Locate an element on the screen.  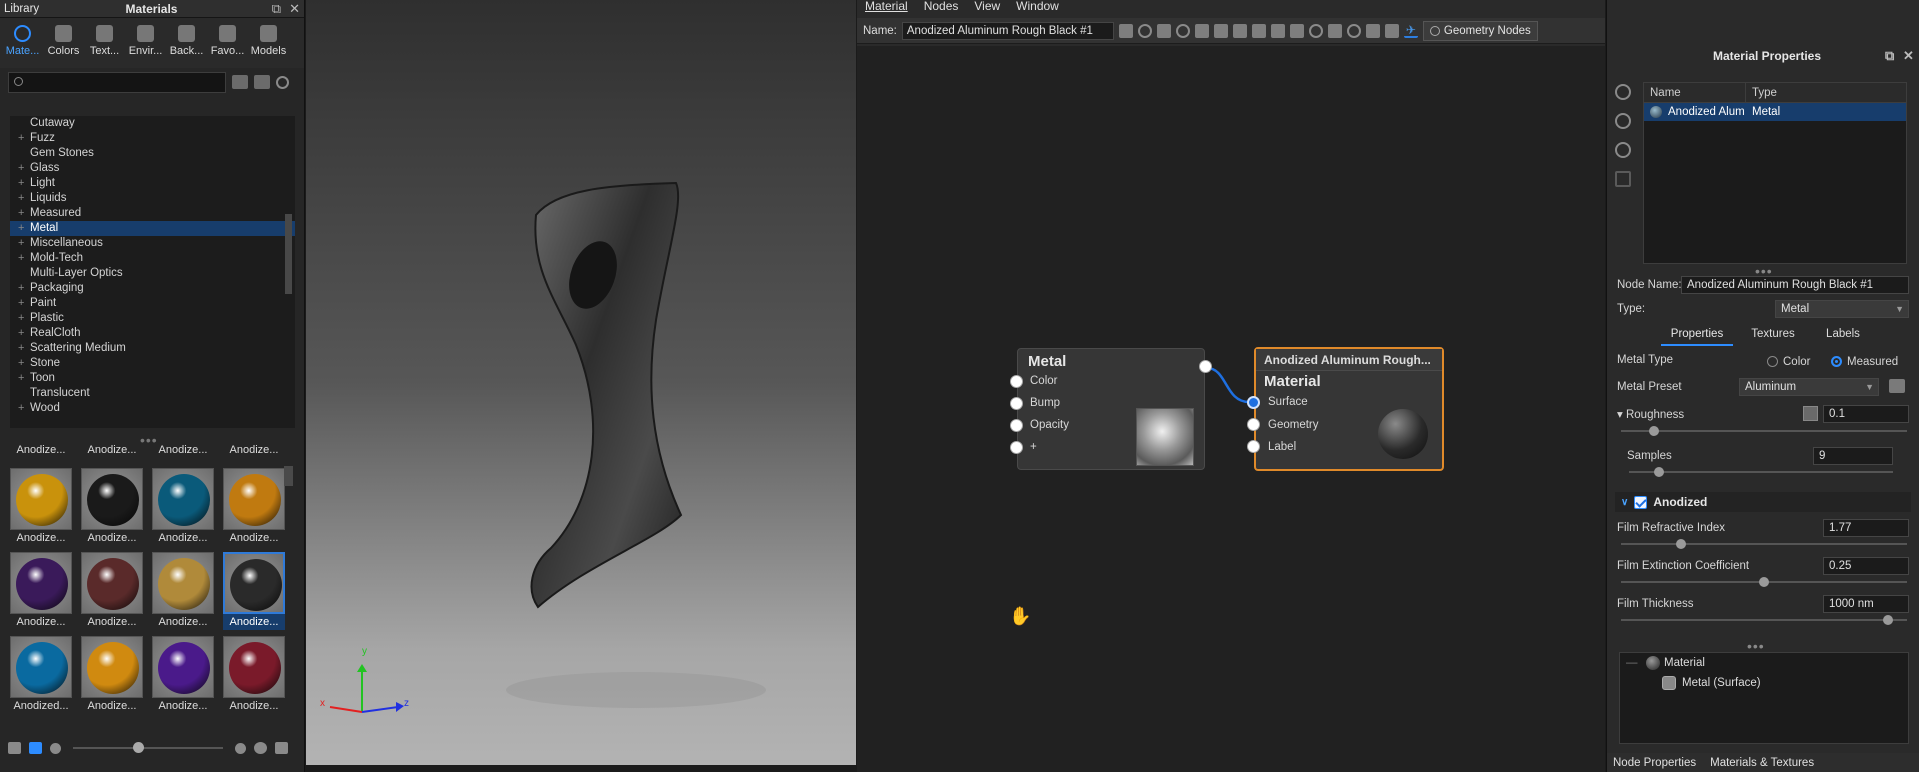
tree-item-glass: + Glass is located at coordinates (152, 168).